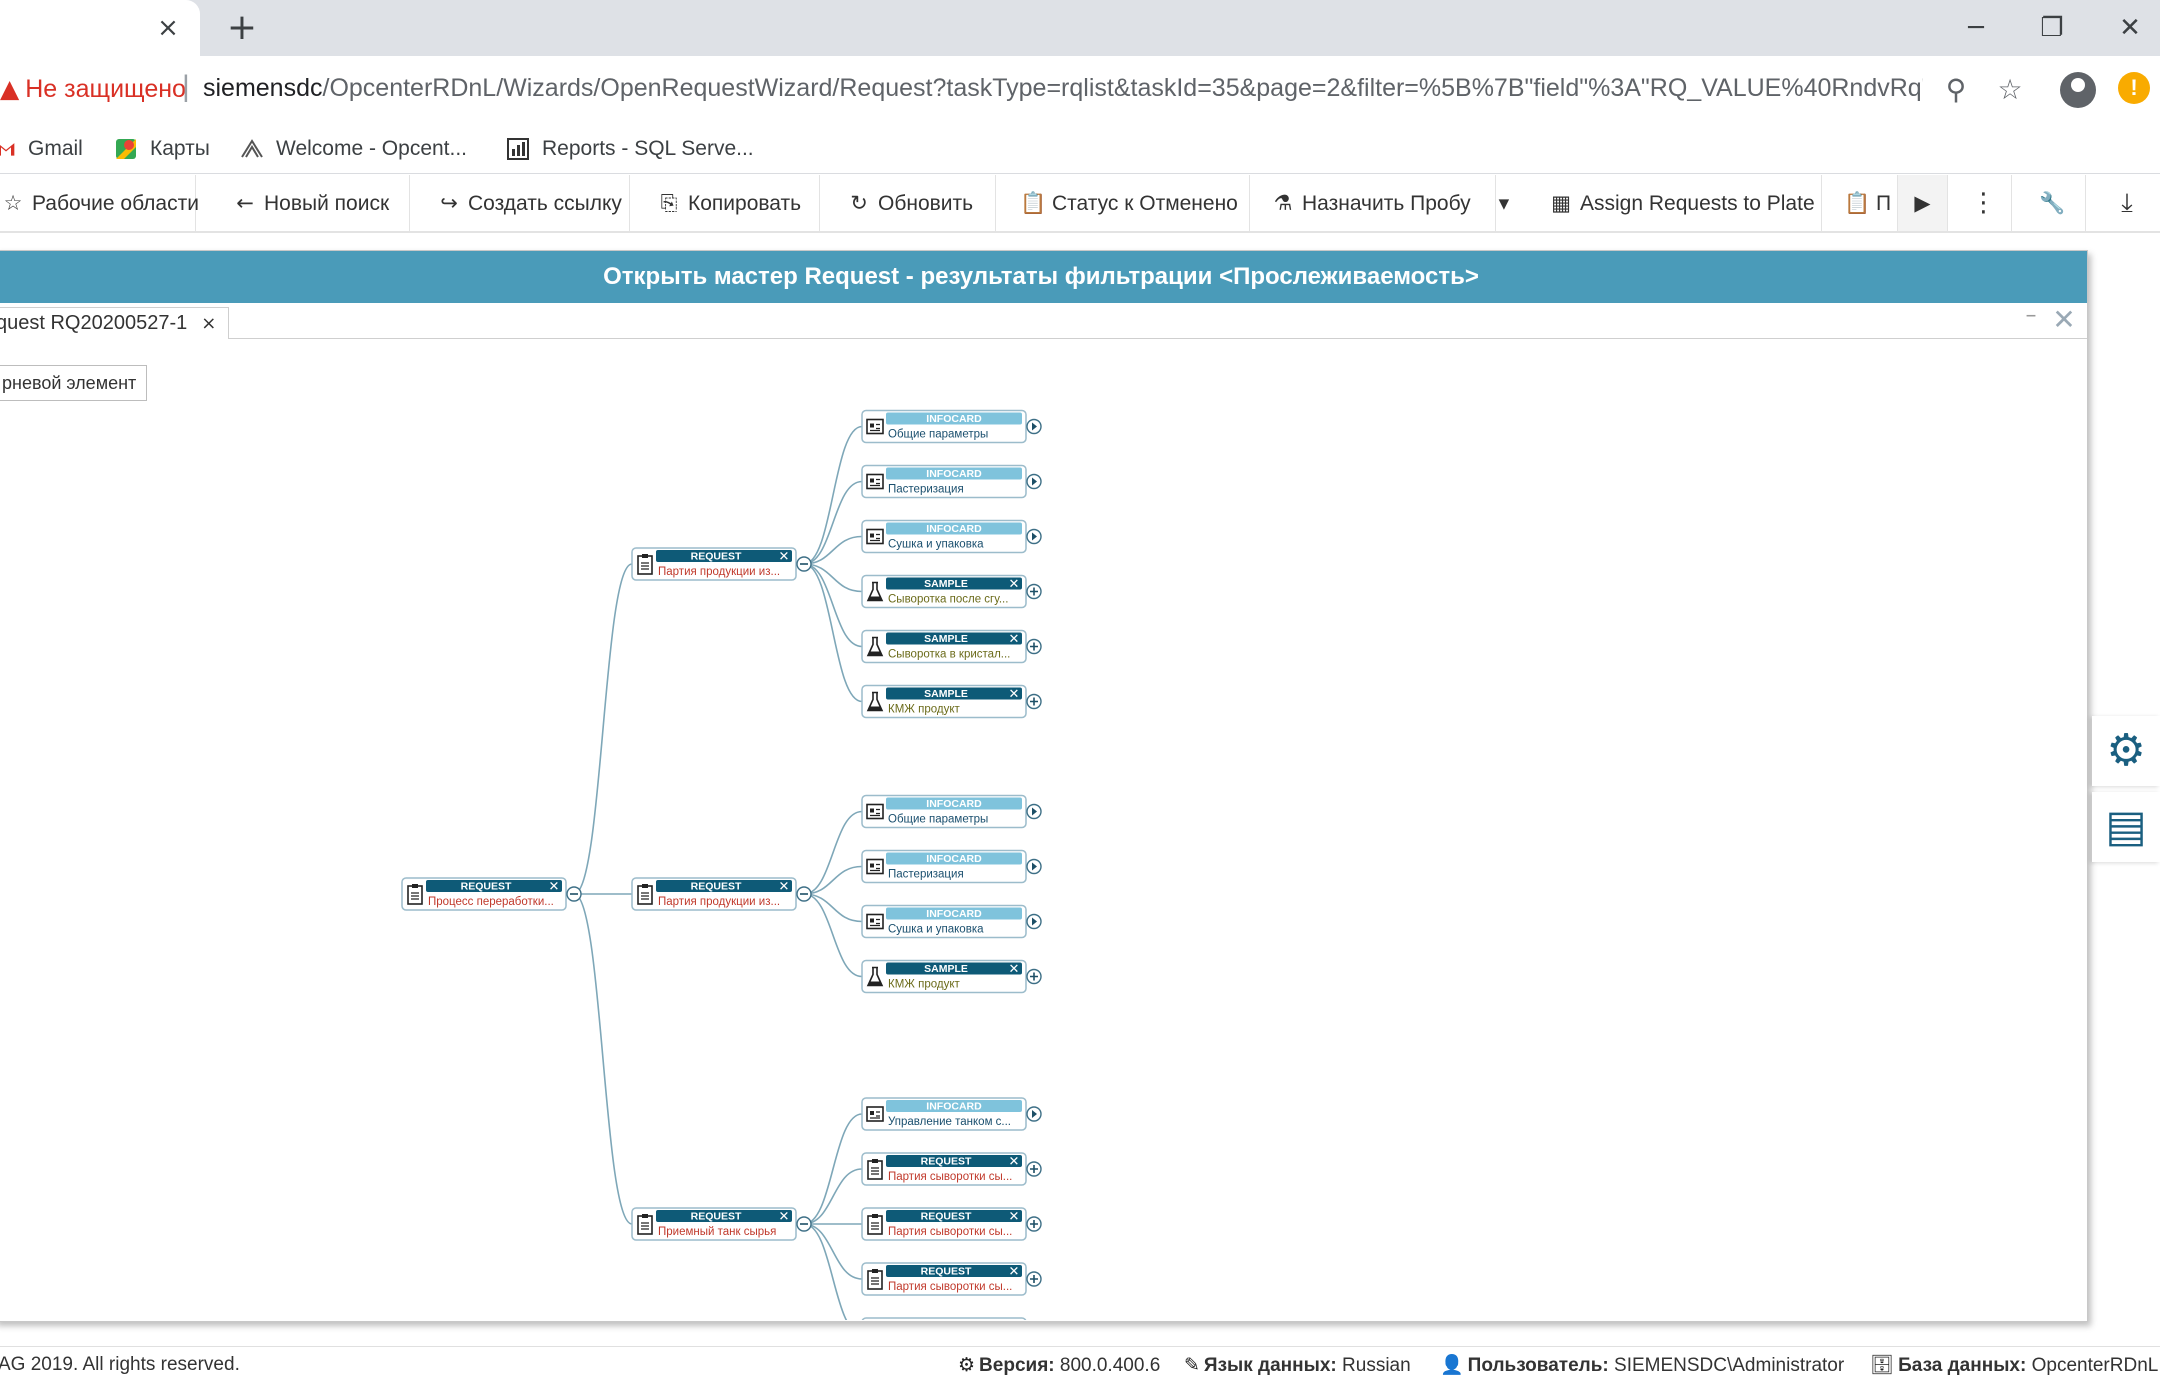  What do you see at coordinates (946, 1217) in the screenshot?
I see `node-type-label: REQUEST` at bounding box center [946, 1217].